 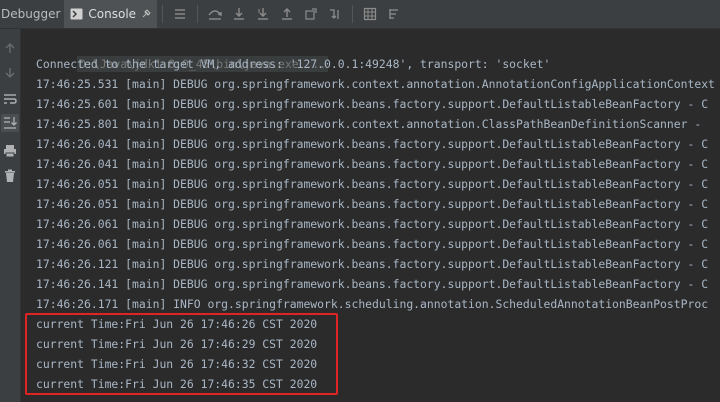 I want to click on soft-wrap-icon, so click(x=10, y=99).